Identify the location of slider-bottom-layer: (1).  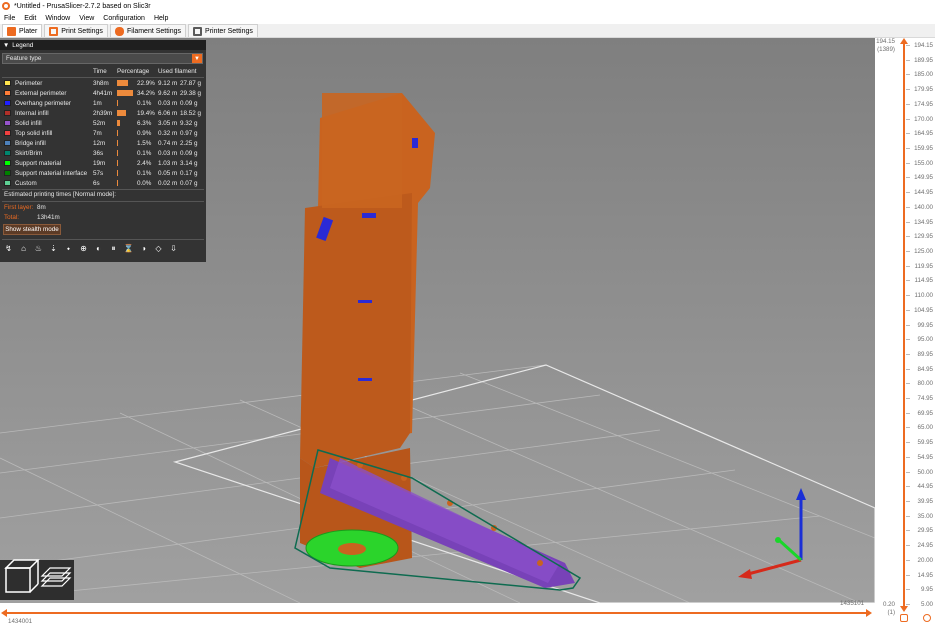
(891, 612).